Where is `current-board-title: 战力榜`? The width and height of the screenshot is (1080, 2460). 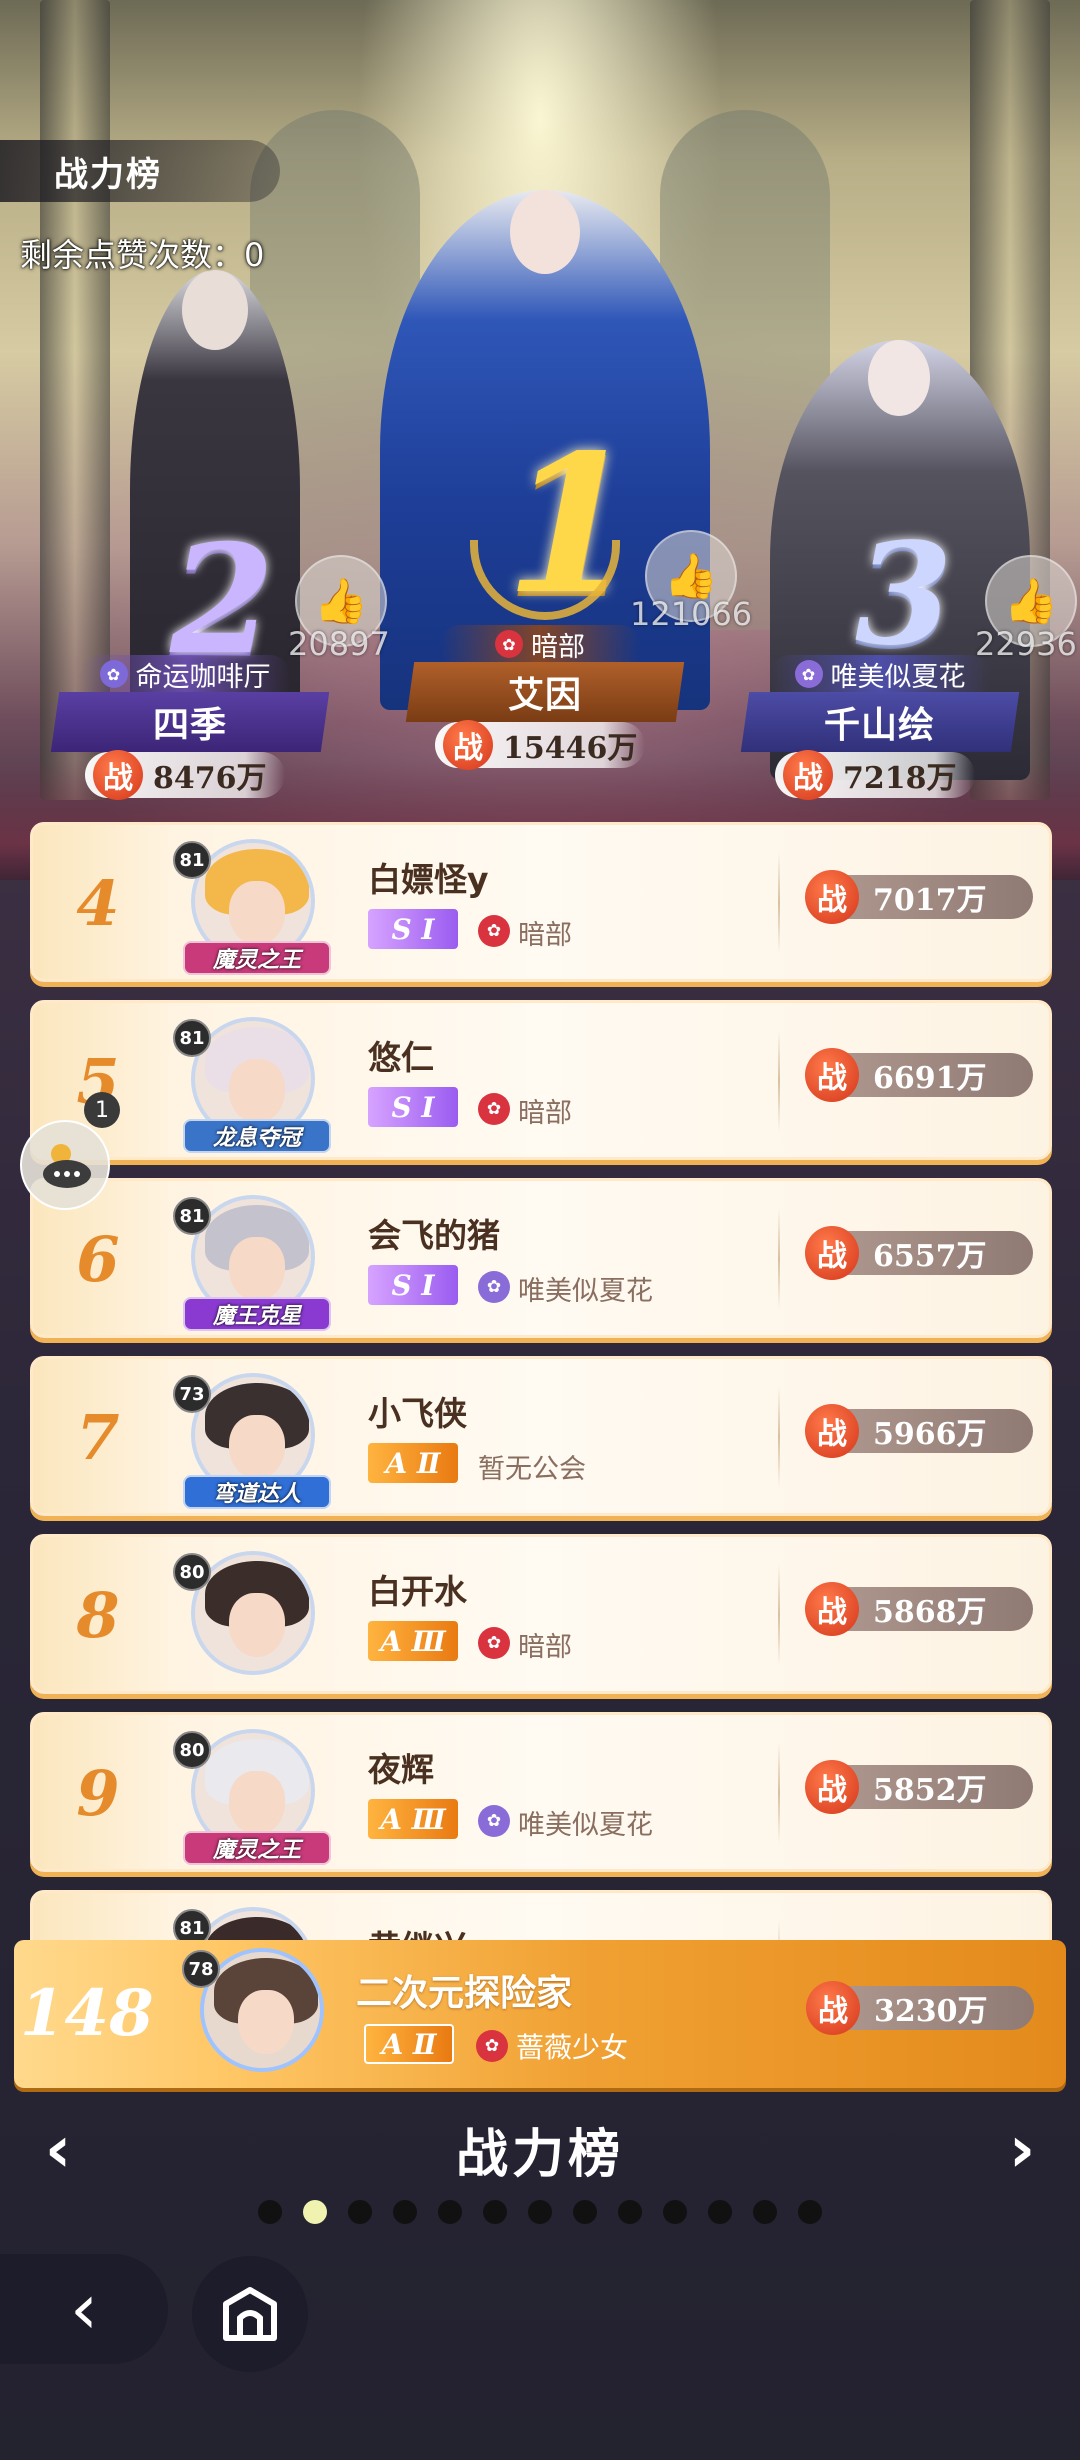
current-board-title: 战力榜 is located at coordinates (539, 2155).